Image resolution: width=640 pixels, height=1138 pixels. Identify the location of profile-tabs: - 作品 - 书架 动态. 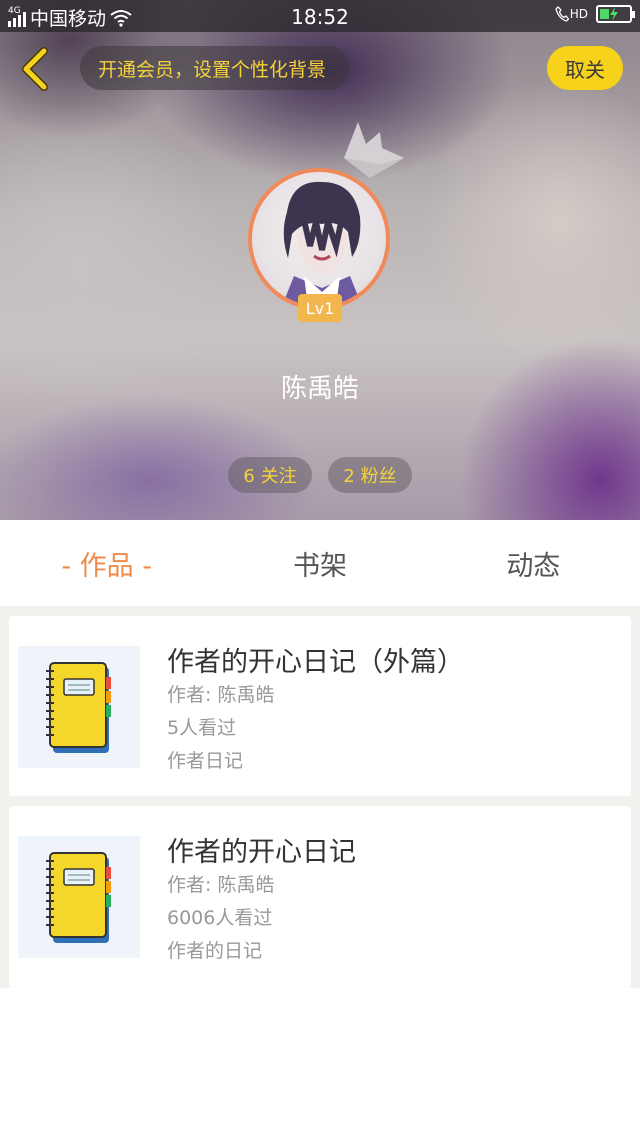
(320, 563).